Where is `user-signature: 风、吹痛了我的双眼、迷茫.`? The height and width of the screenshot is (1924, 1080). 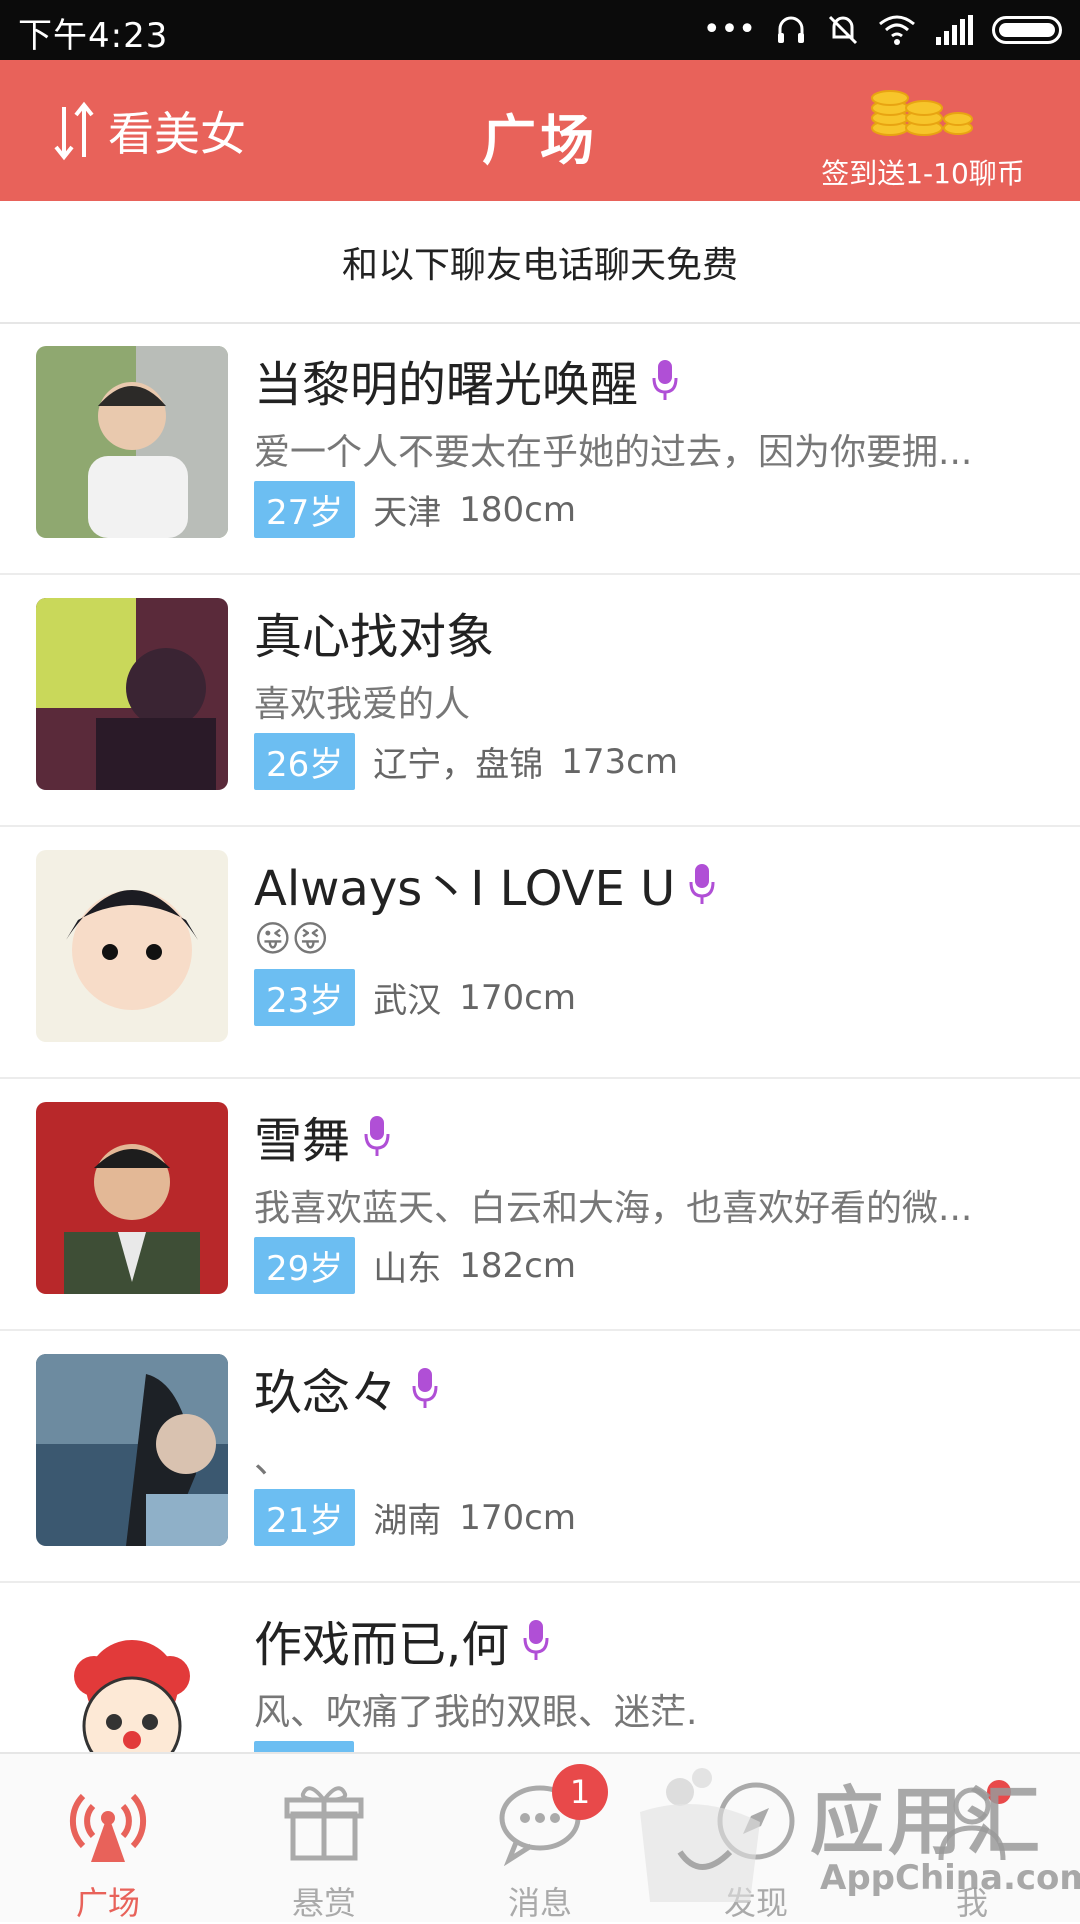
user-signature: 风、吹痛了我的双眼、迷茫. is located at coordinates (476, 1712).